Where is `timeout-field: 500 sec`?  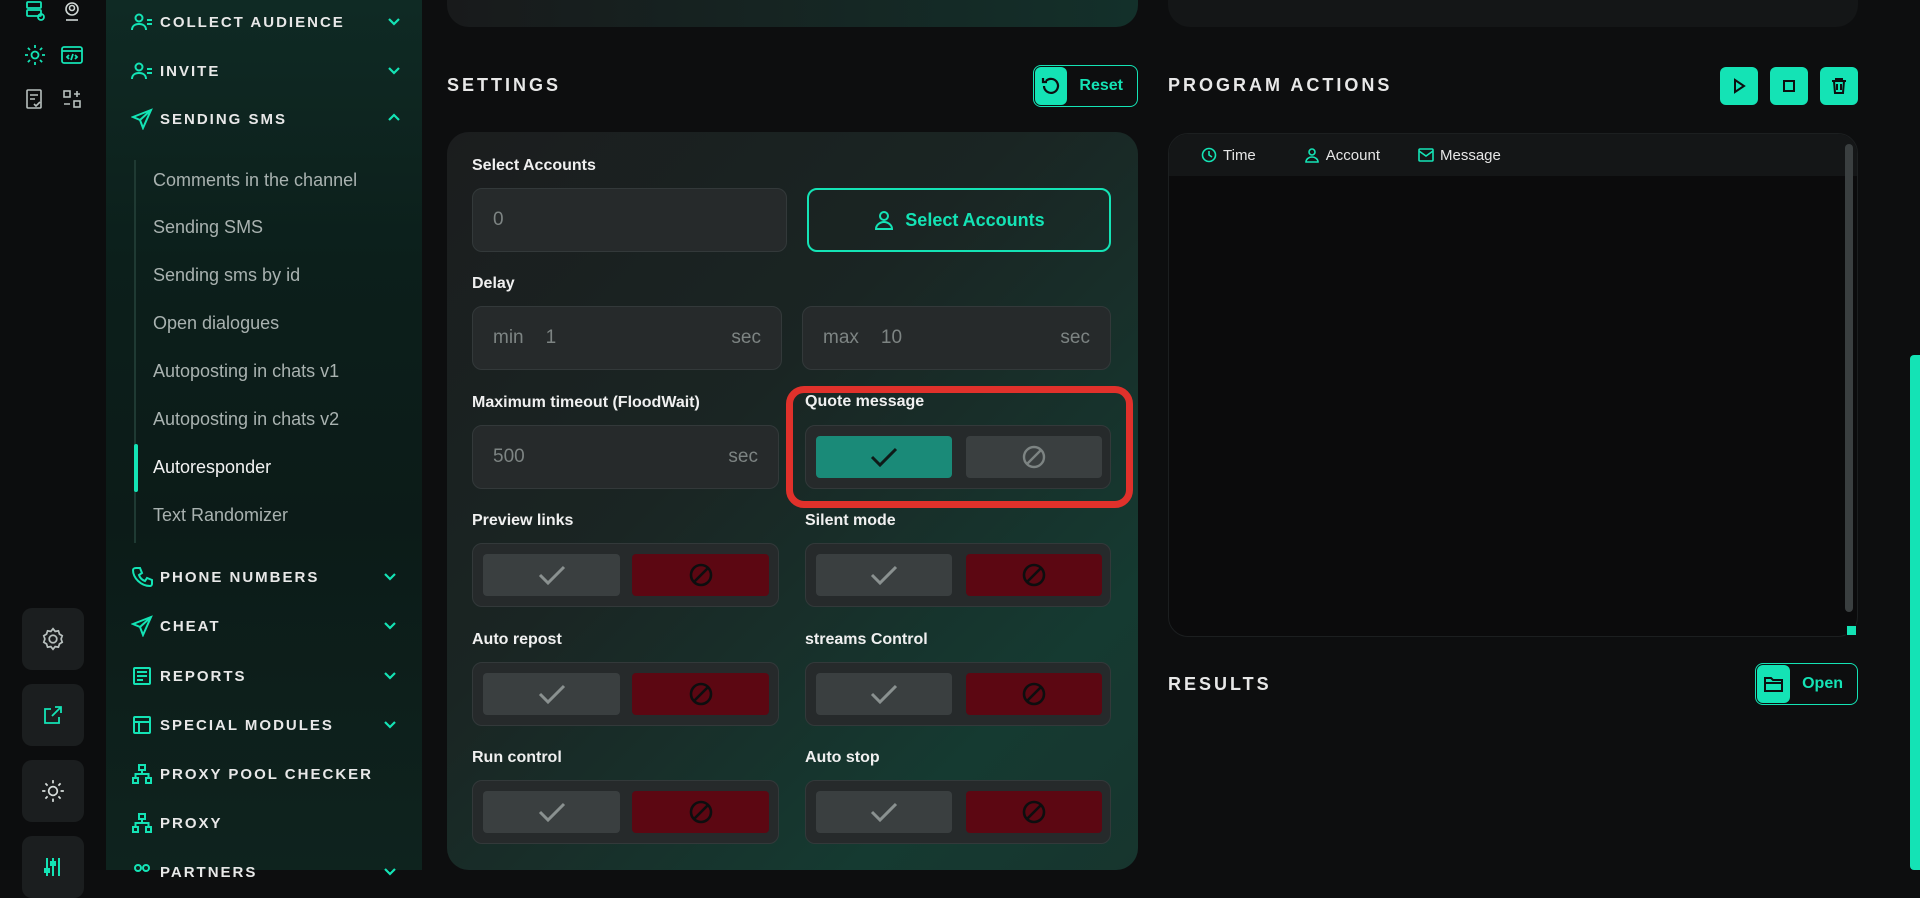
timeout-field: 500 sec is located at coordinates (625, 457).